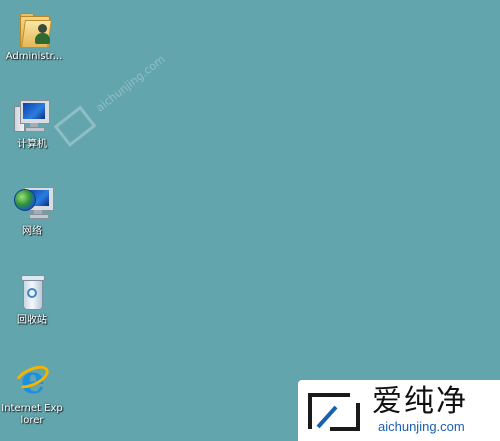 Image resolution: width=500 pixels, height=441 pixels. Describe the element at coordinates (421, 426) in the screenshot. I see `site-logo-url: aichunjing.com` at that location.